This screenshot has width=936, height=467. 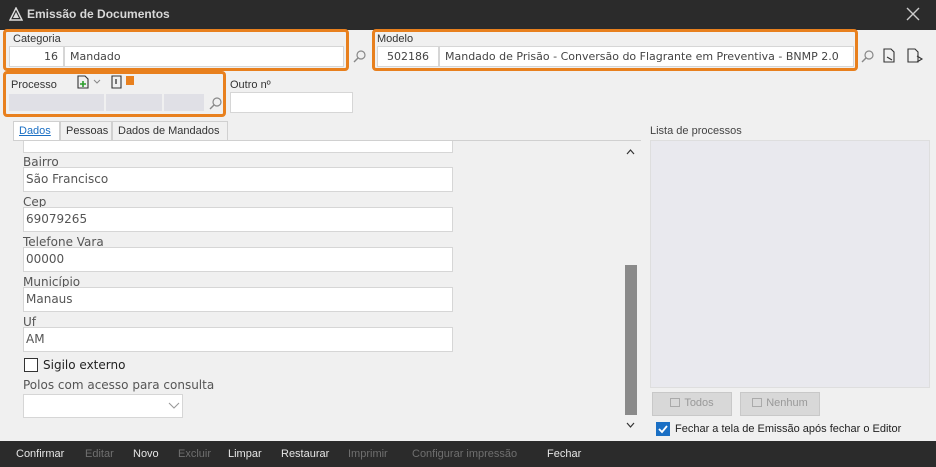 What do you see at coordinates (913, 14) in the screenshot?
I see `close-icon` at bounding box center [913, 14].